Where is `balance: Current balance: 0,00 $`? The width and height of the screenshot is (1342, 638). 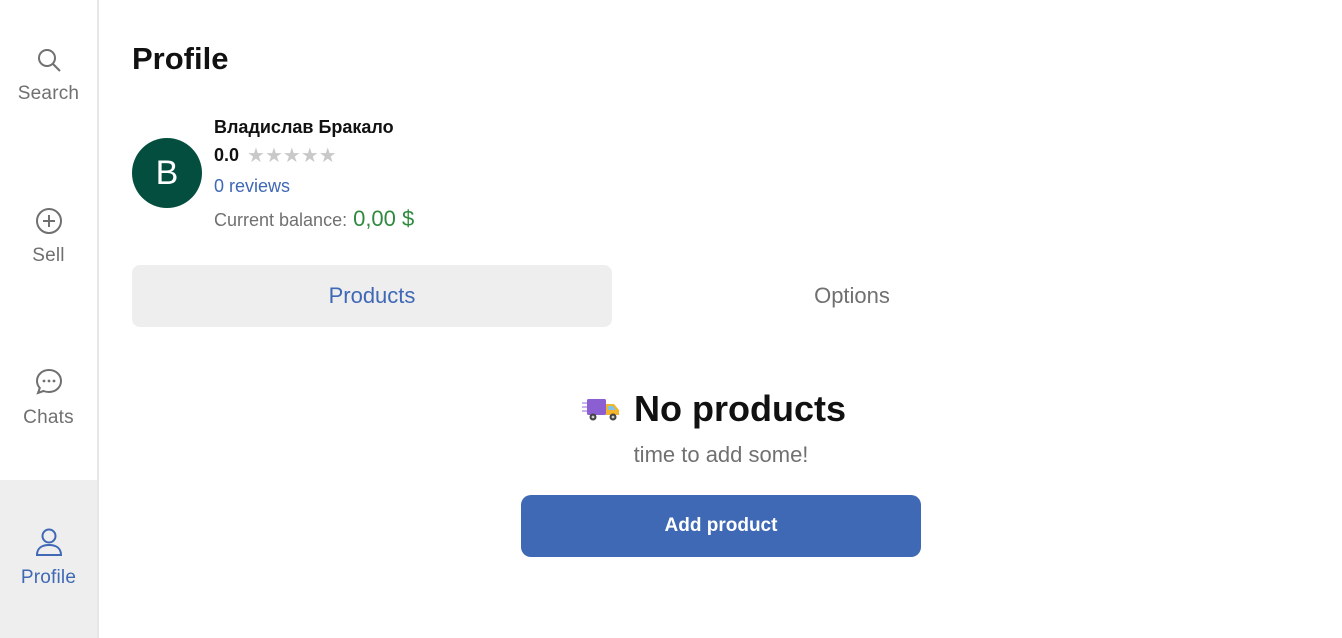
balance: Current balance: 0,00 $ is located at coordinates (314, 219).